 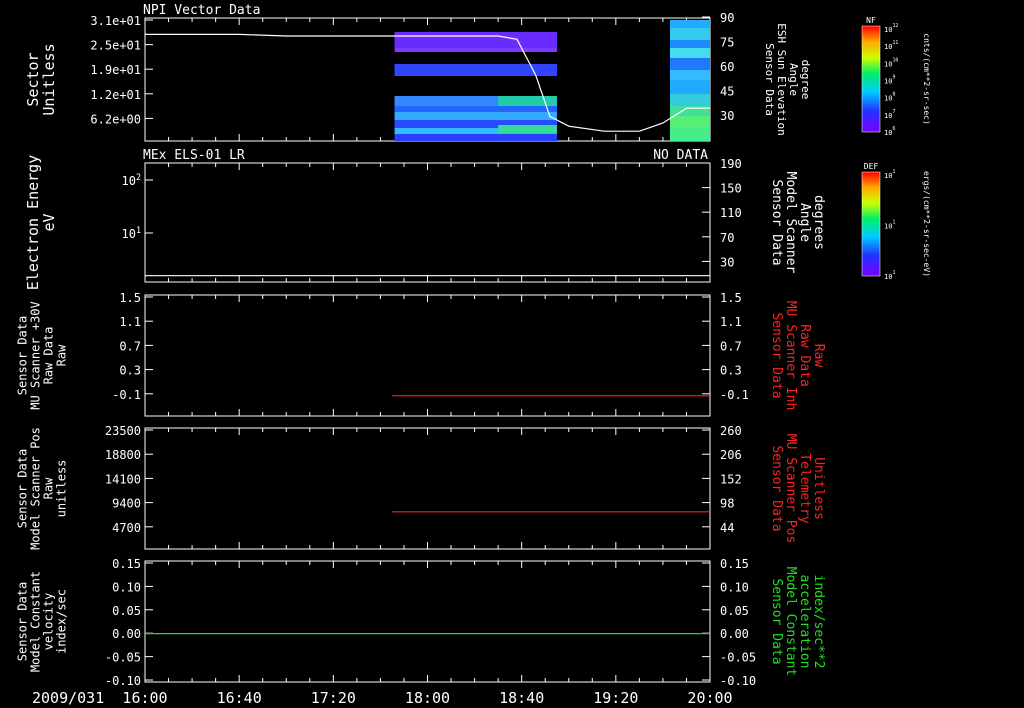 I want to click on y2-tick-label: 44, so click(x=727, y=528).